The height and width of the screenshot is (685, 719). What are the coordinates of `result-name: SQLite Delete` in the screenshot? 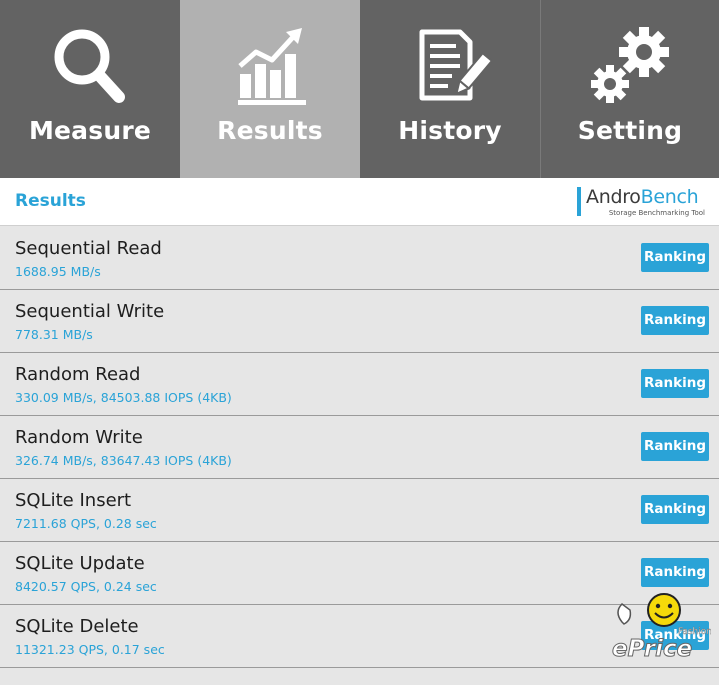 It's located at (77, 626).